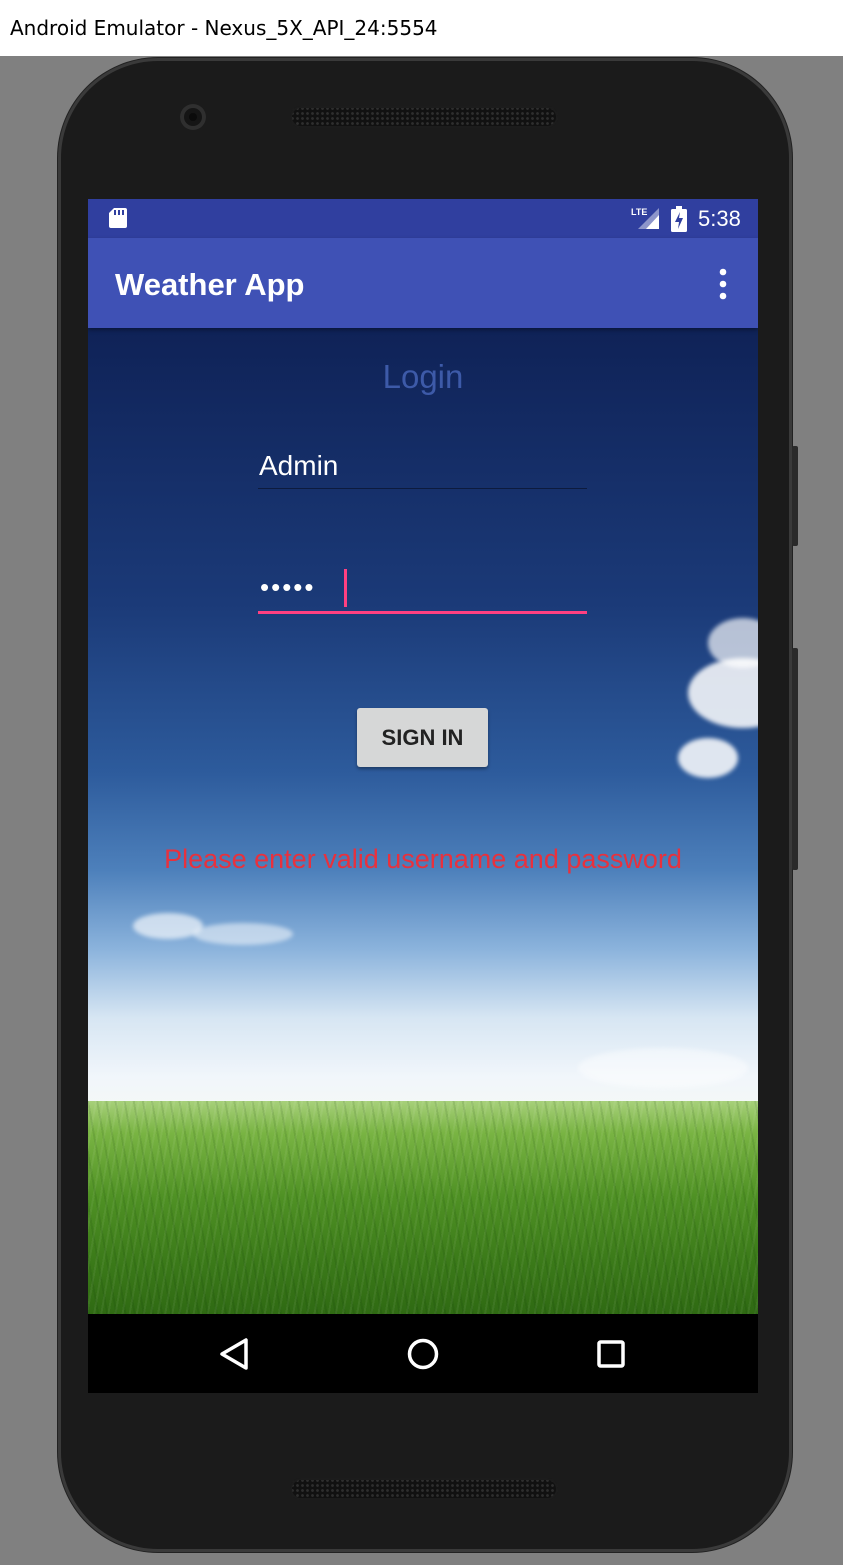  I want to click on back-icon, so click(235, 1354).